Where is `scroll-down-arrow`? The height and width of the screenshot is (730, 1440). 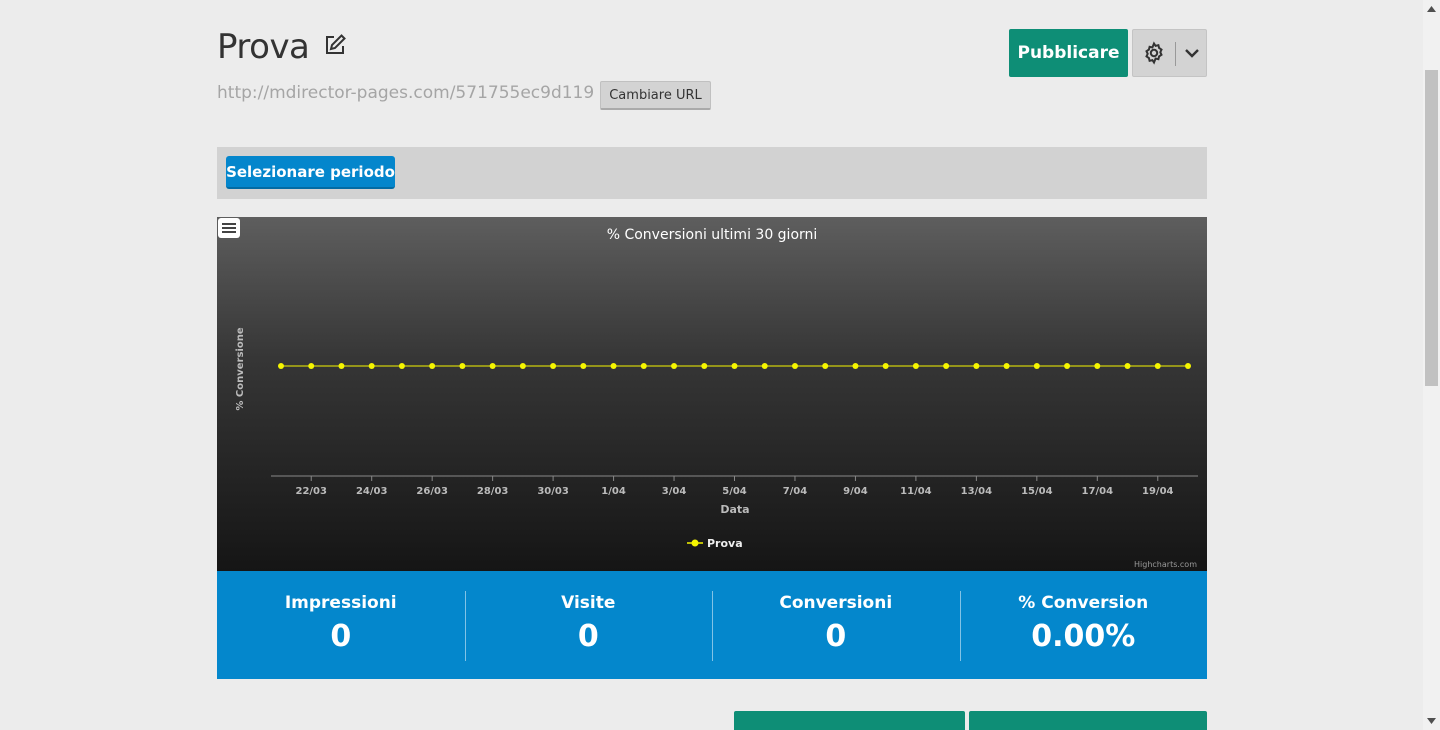
scroll-down-arrow is located at coordinates (1431, 721).